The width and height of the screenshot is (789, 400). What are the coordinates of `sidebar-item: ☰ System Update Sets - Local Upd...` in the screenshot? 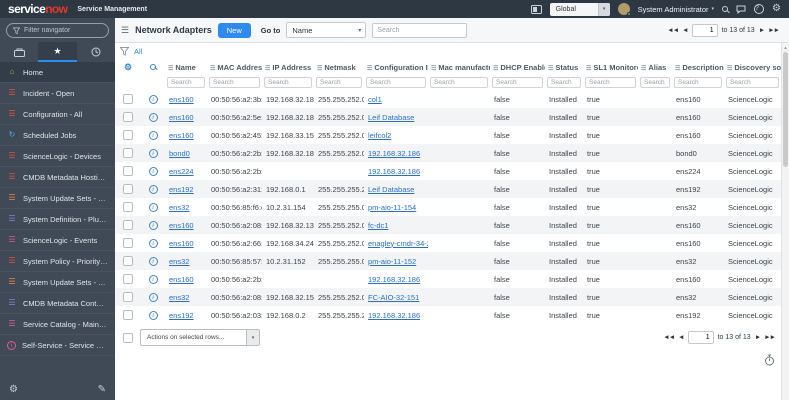 It's located at (57, 198).